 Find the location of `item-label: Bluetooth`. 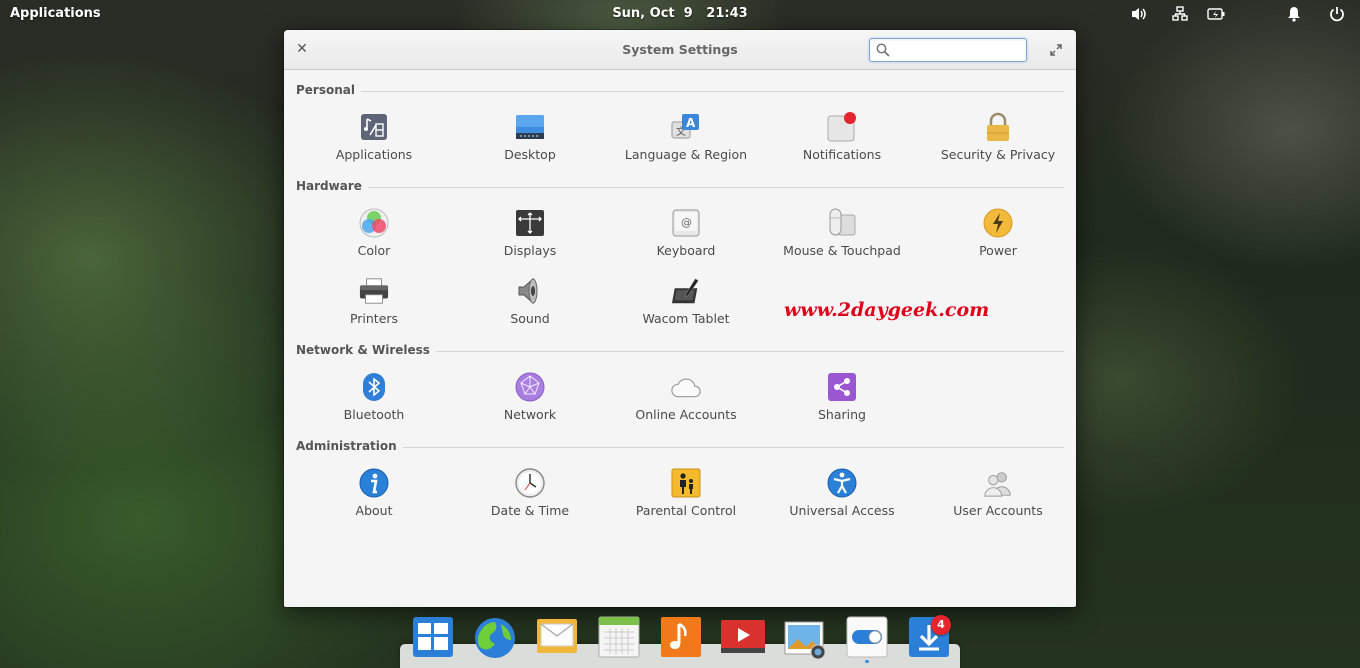

item-label: Bluetooth is located at coordinates (374, 414).